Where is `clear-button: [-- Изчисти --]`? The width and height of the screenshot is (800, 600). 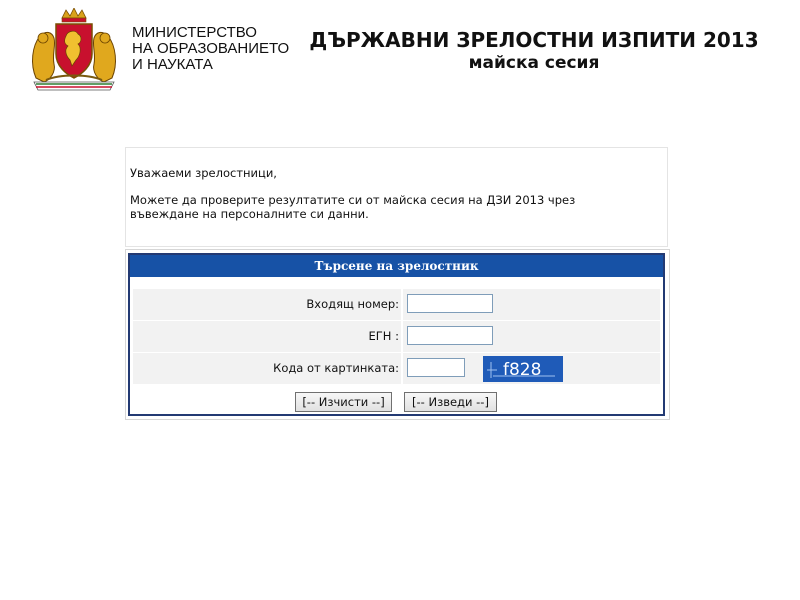 clear-button: [-- Изчисти --] is located at coordinates (343, 402).